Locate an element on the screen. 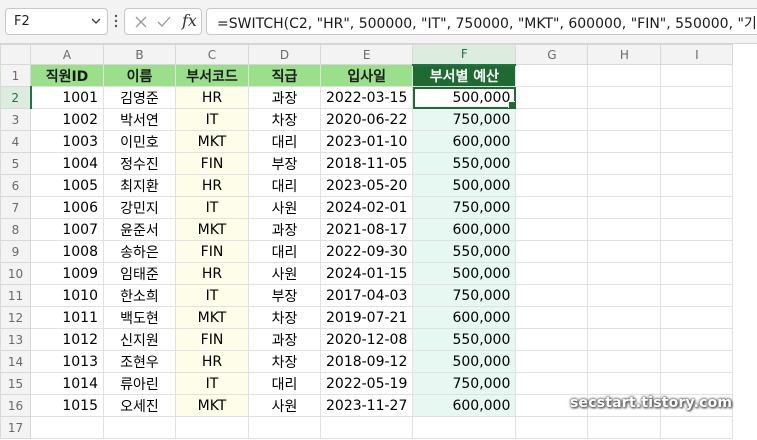 The width and height of the screenshot is (757, 440). chevron-down-icon is located at coordinates (96, 21).